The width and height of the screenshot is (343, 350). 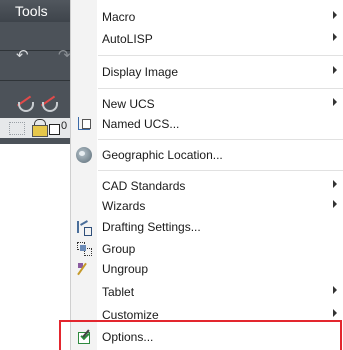 What do you see at coordinates (207, 269) in the screenshot?
I see `menu-item-ungroup: Ungroup` at bounding box center [207, 269].